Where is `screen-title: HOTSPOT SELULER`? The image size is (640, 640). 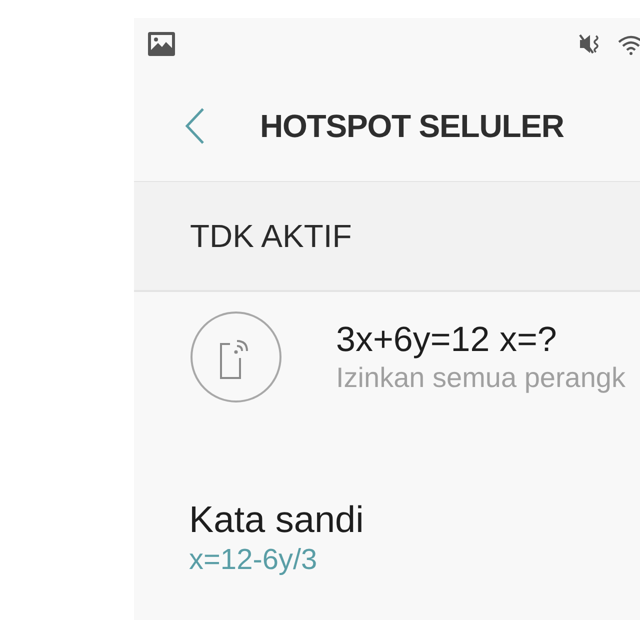
screen-title: HOTSPOT SELULER is located at coordinates (412, 126).